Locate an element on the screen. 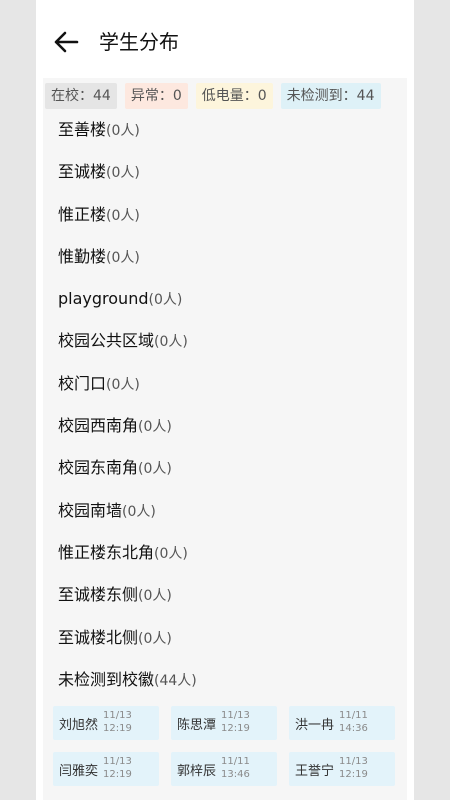  student-card: 闫雅奕 11/13 12:19 is located at coordinates (106, 769).